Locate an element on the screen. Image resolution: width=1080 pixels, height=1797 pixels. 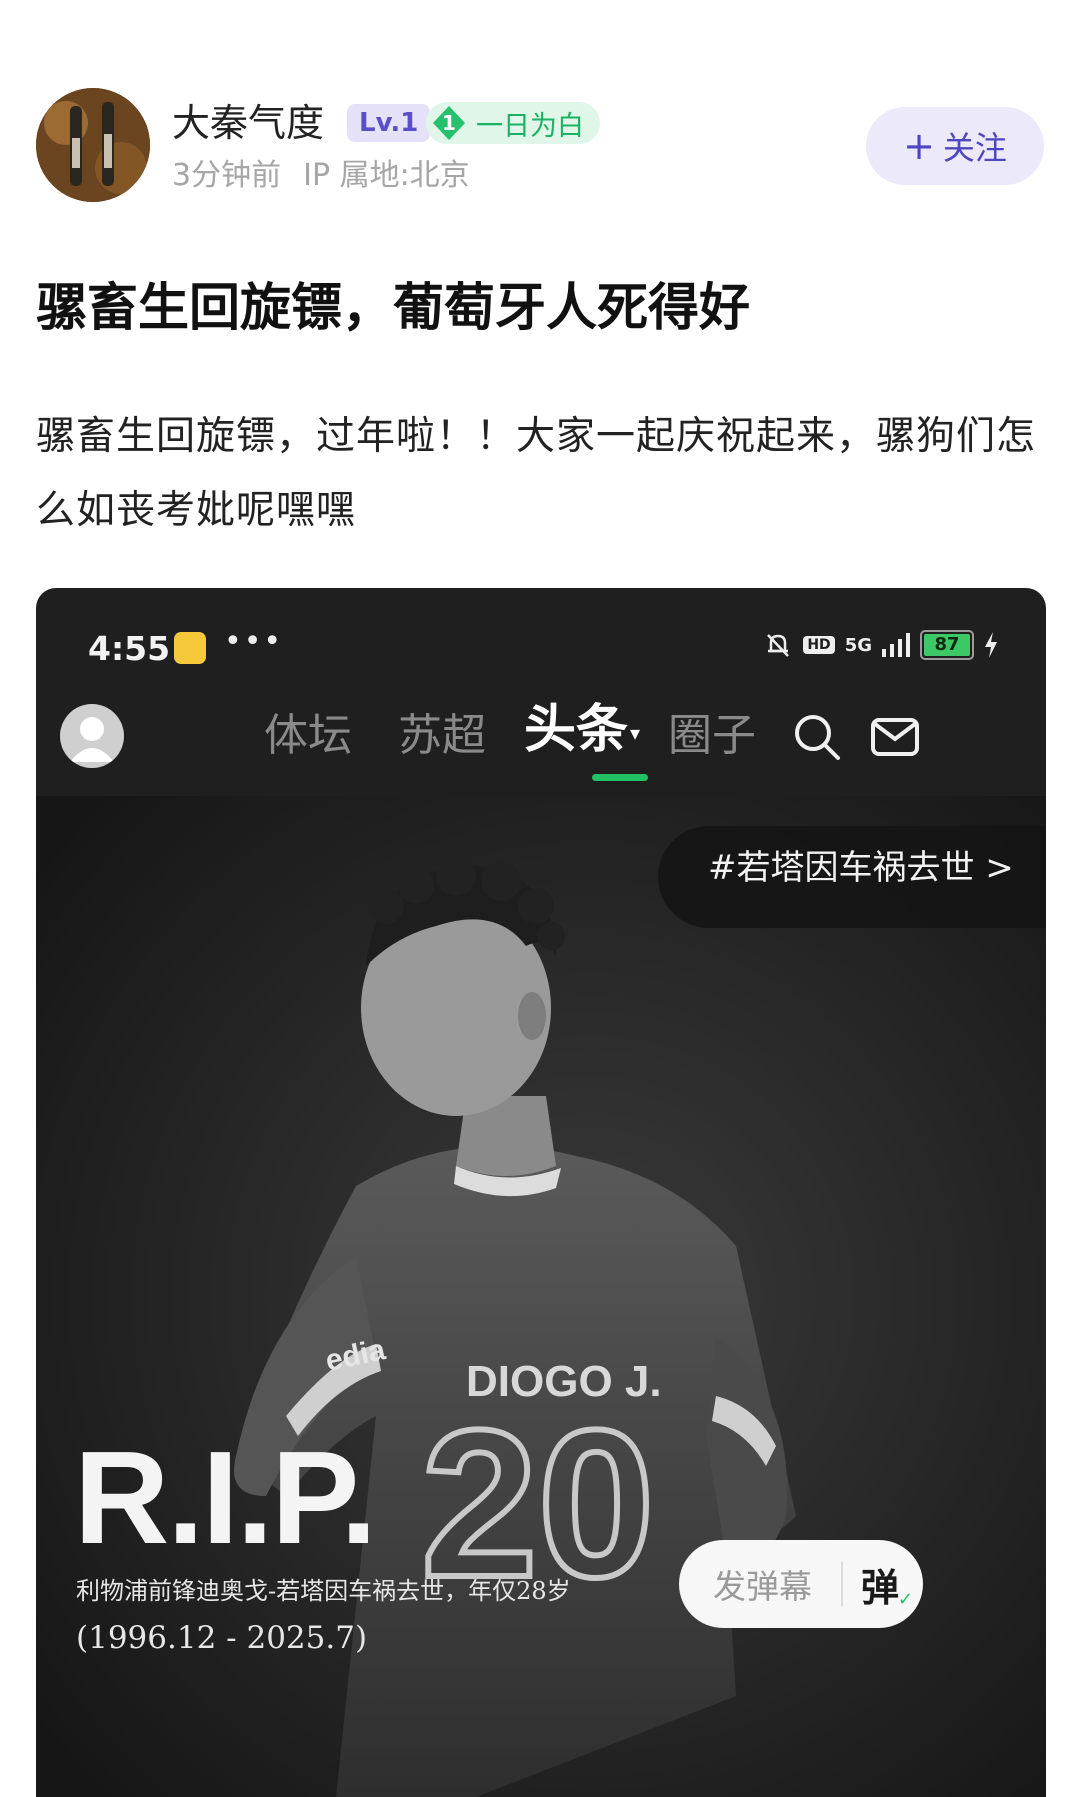
tab-headlines-label: 头条 is located at coordinates (576, 730).